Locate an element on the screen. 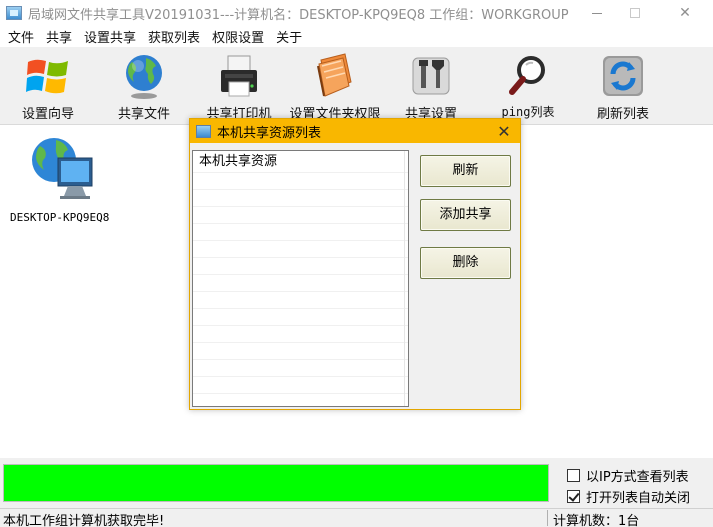 Image resolution: width=713 pixels, height=527 pixels. folder-book-icon is located at coordinates (334, 75).